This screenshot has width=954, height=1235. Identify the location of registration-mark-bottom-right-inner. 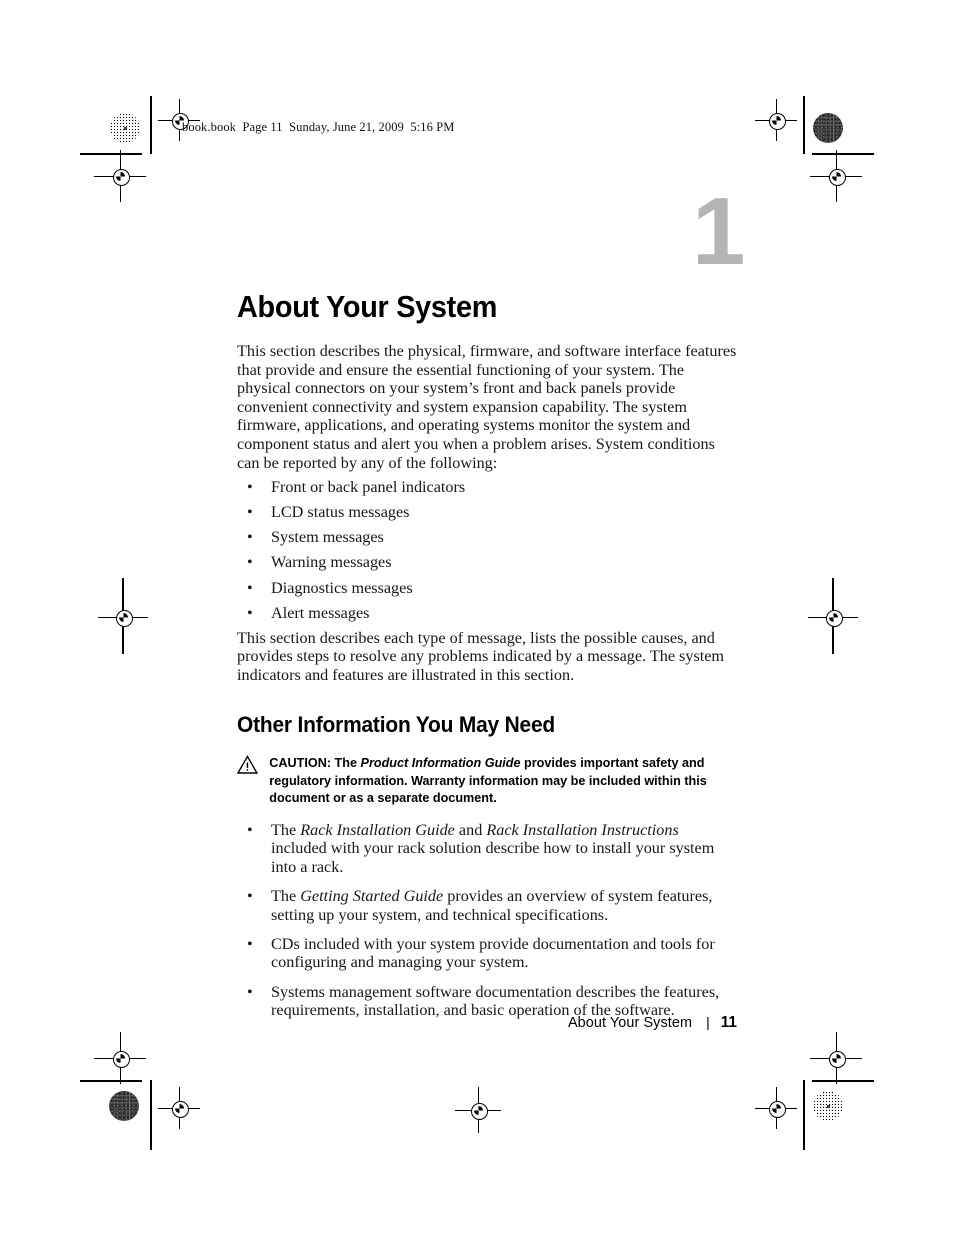
(776, 1108).